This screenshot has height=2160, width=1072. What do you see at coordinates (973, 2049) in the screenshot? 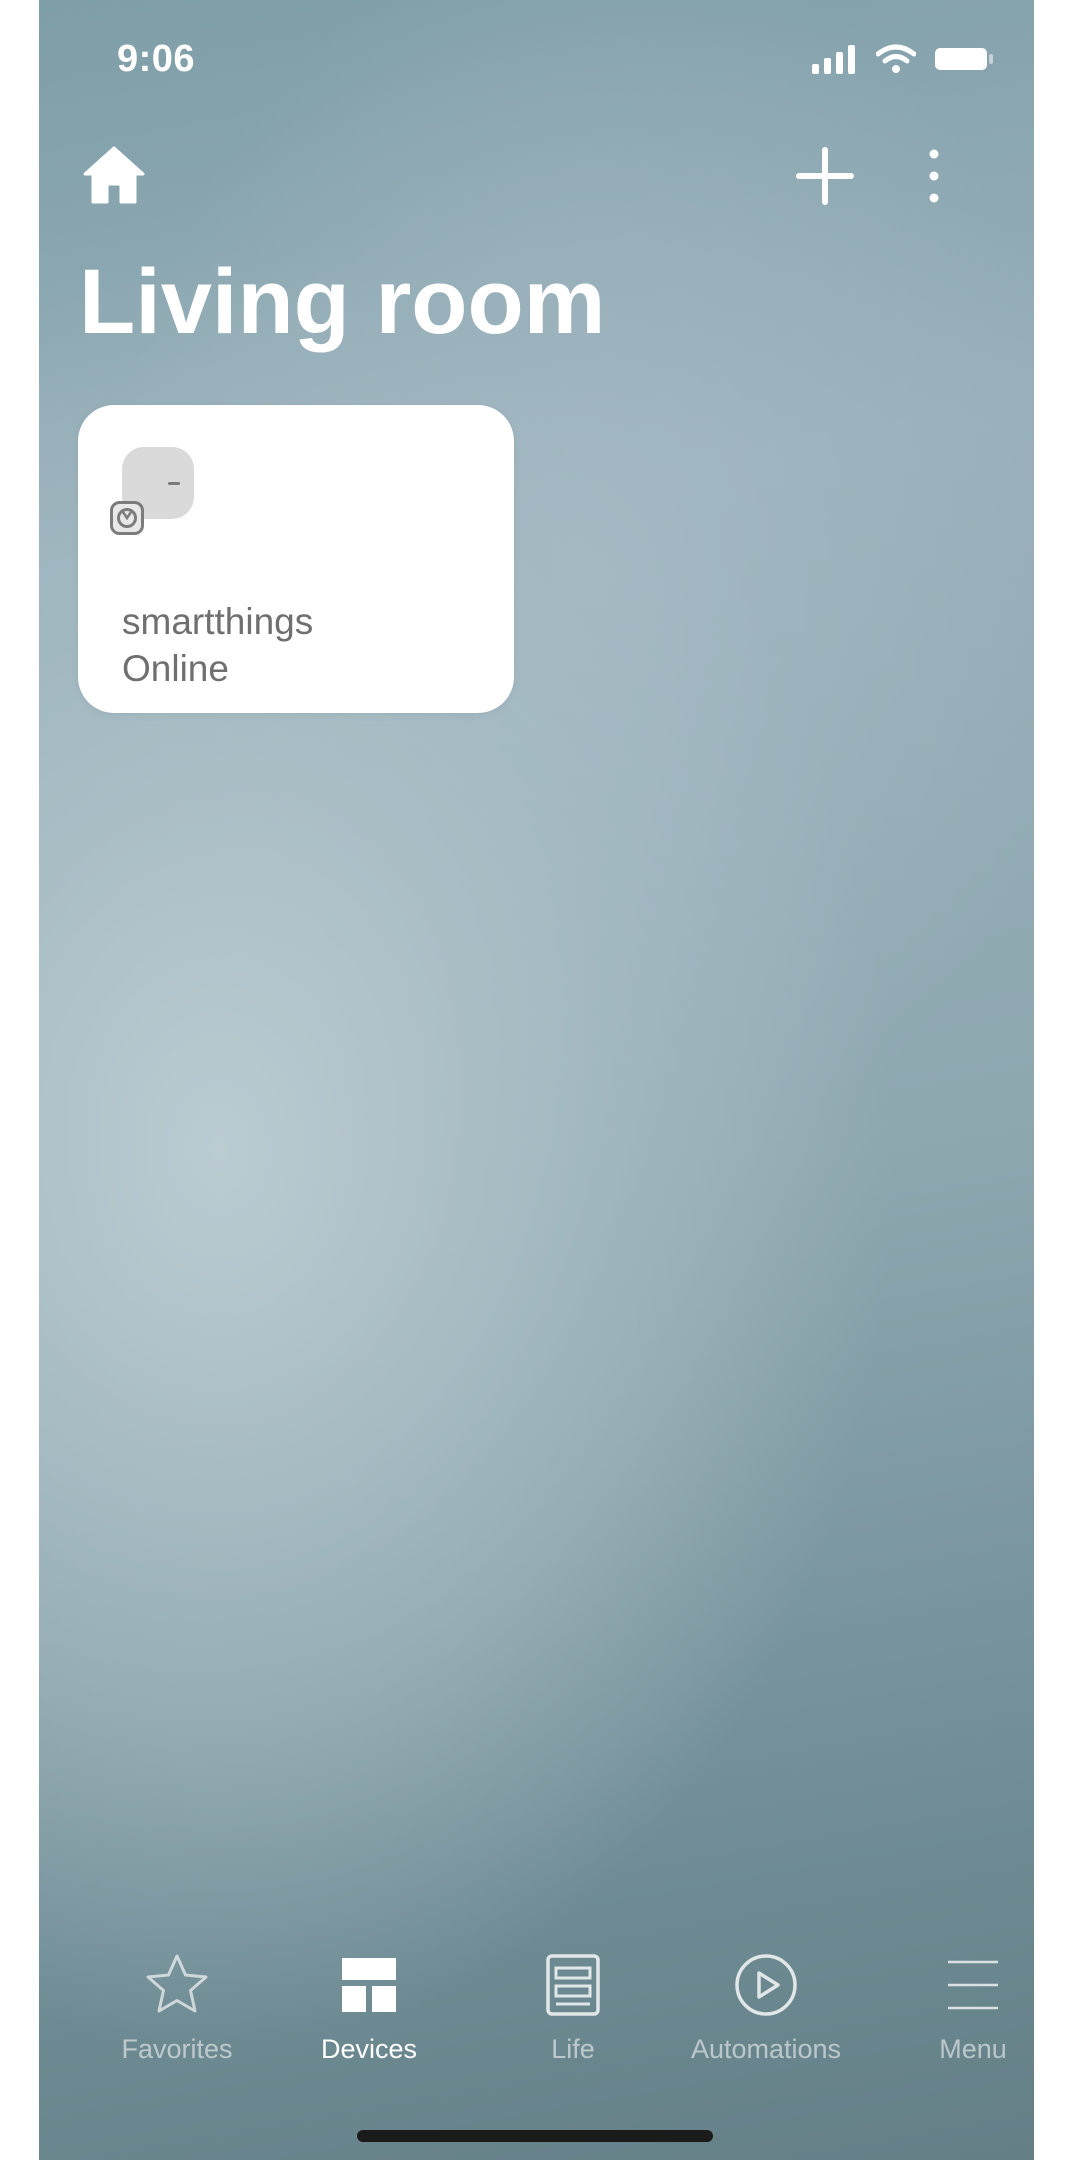
I see `nav-label-menu: Menu` at bounding box center [973, 2049].